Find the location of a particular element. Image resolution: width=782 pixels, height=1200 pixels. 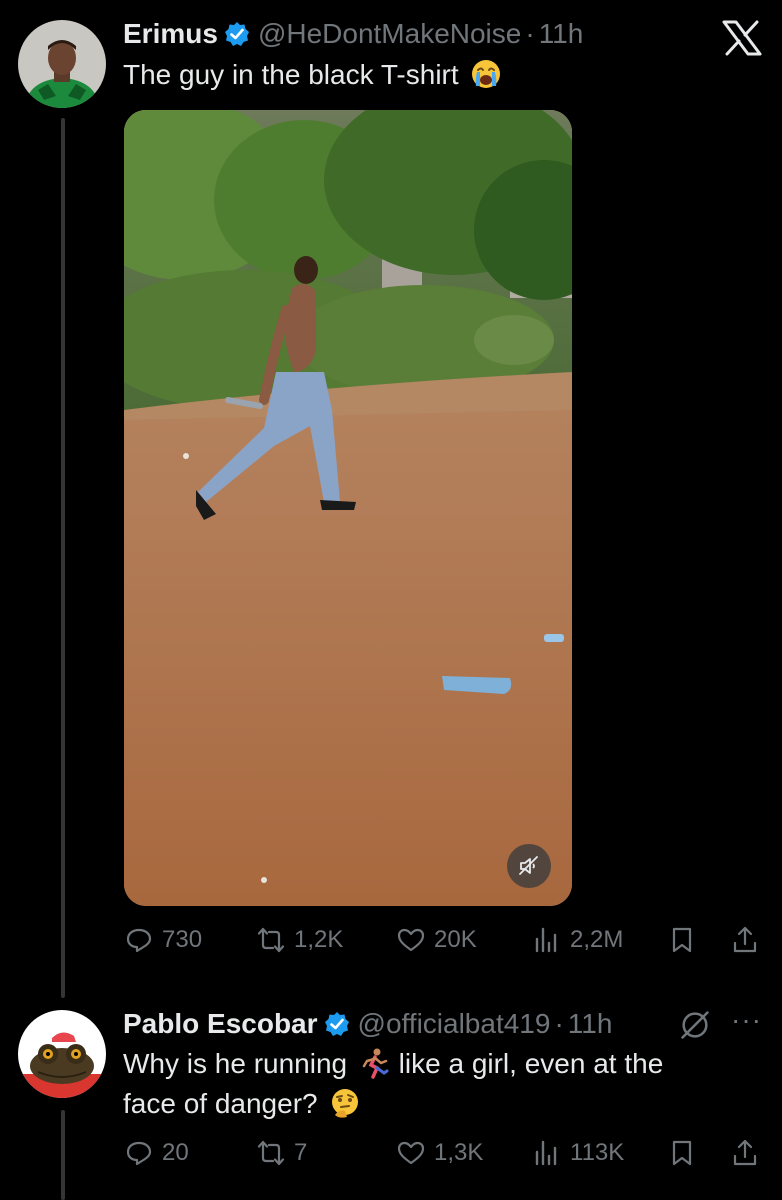

reply-like-button: 1,3K is located at coordinates (439, 1153).